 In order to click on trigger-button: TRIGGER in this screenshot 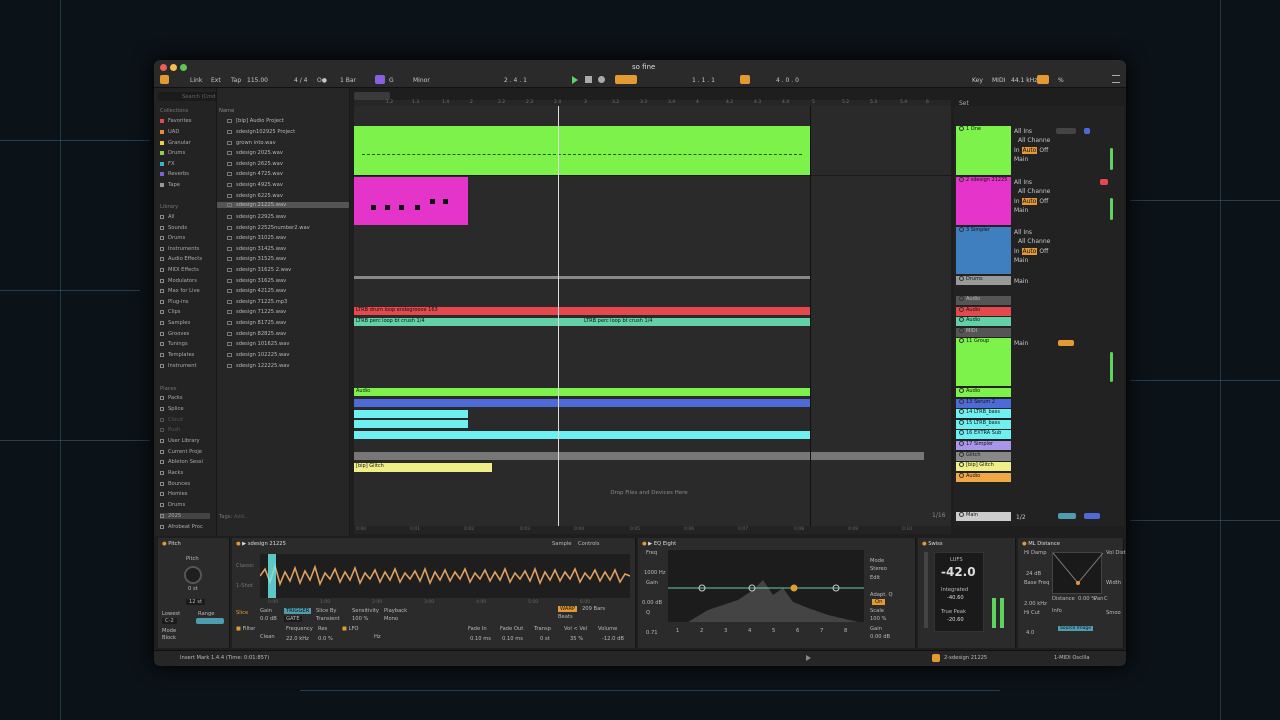, I will do `click(298, 611)`.